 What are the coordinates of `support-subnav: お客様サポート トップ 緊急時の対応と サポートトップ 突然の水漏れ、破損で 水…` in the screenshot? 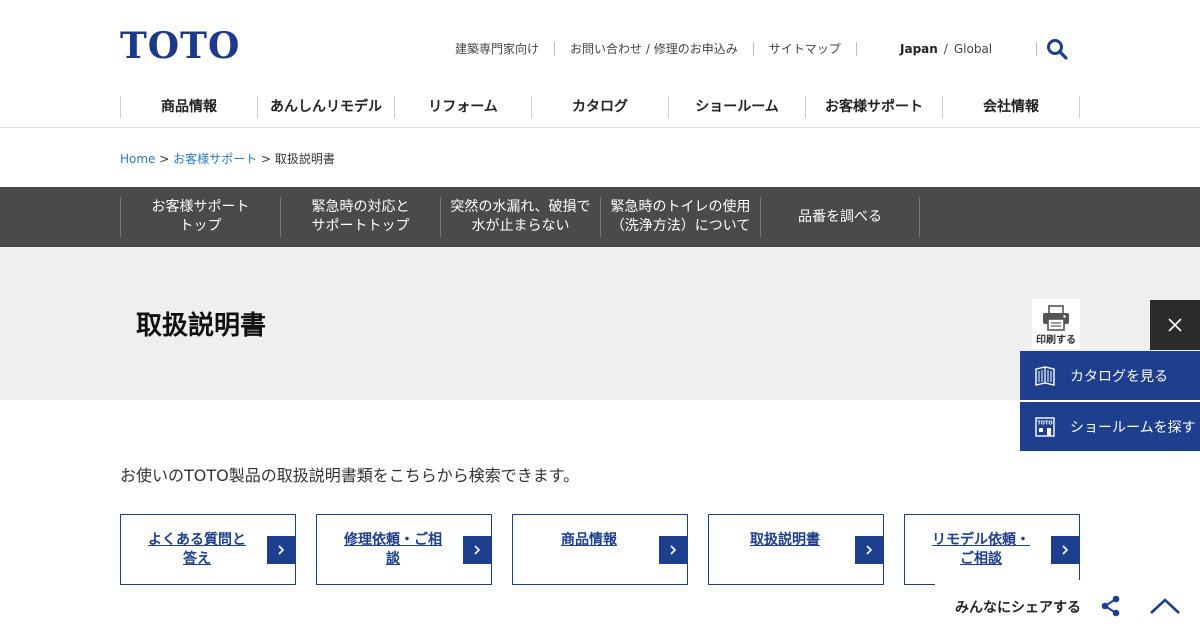 It's located at (600, 217).